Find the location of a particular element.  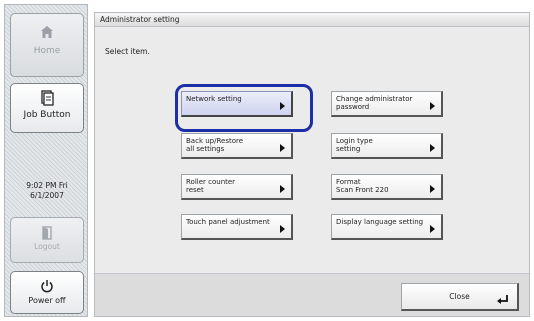

clock: 9:02 PM Fri 6/1/2007 is located at coordinates (47, 191).